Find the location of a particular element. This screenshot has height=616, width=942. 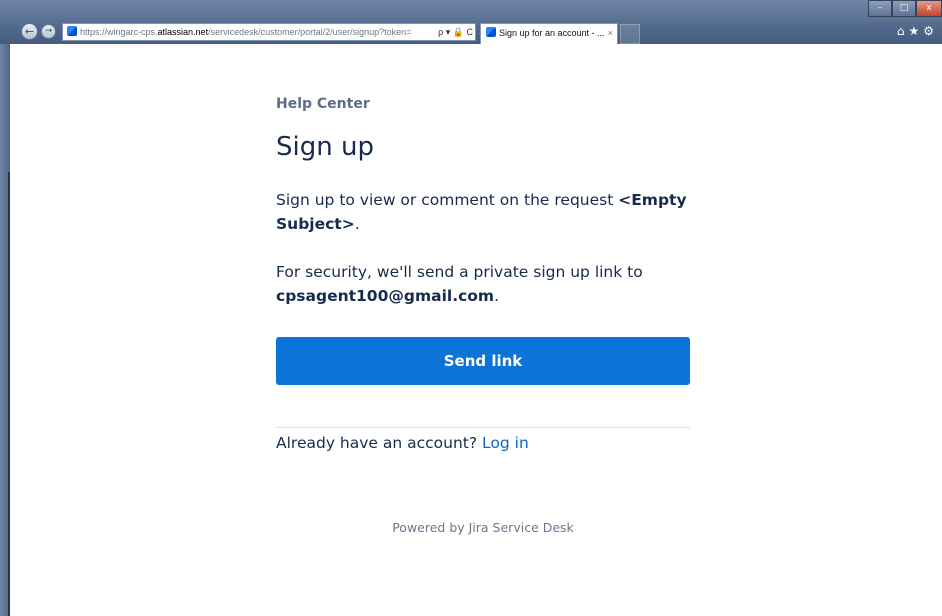

forward-button: → is located at coordinates (48, 31).